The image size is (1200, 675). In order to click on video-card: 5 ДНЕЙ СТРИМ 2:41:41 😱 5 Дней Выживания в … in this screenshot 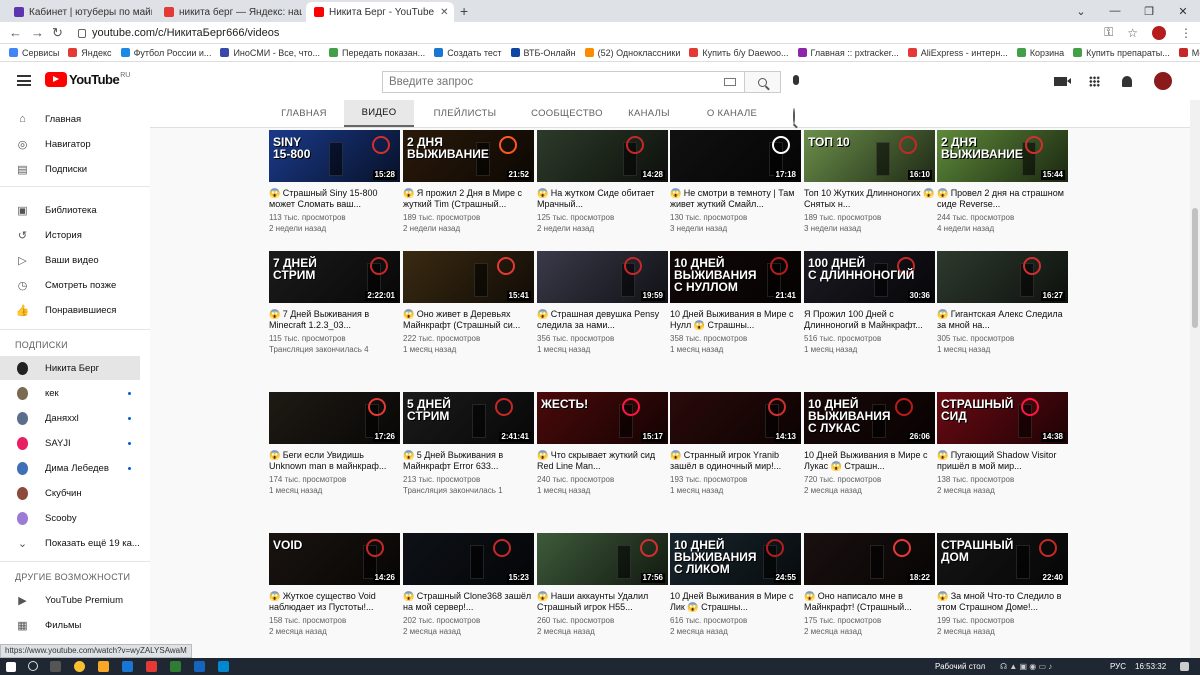, I will do `click(468, 444)`.